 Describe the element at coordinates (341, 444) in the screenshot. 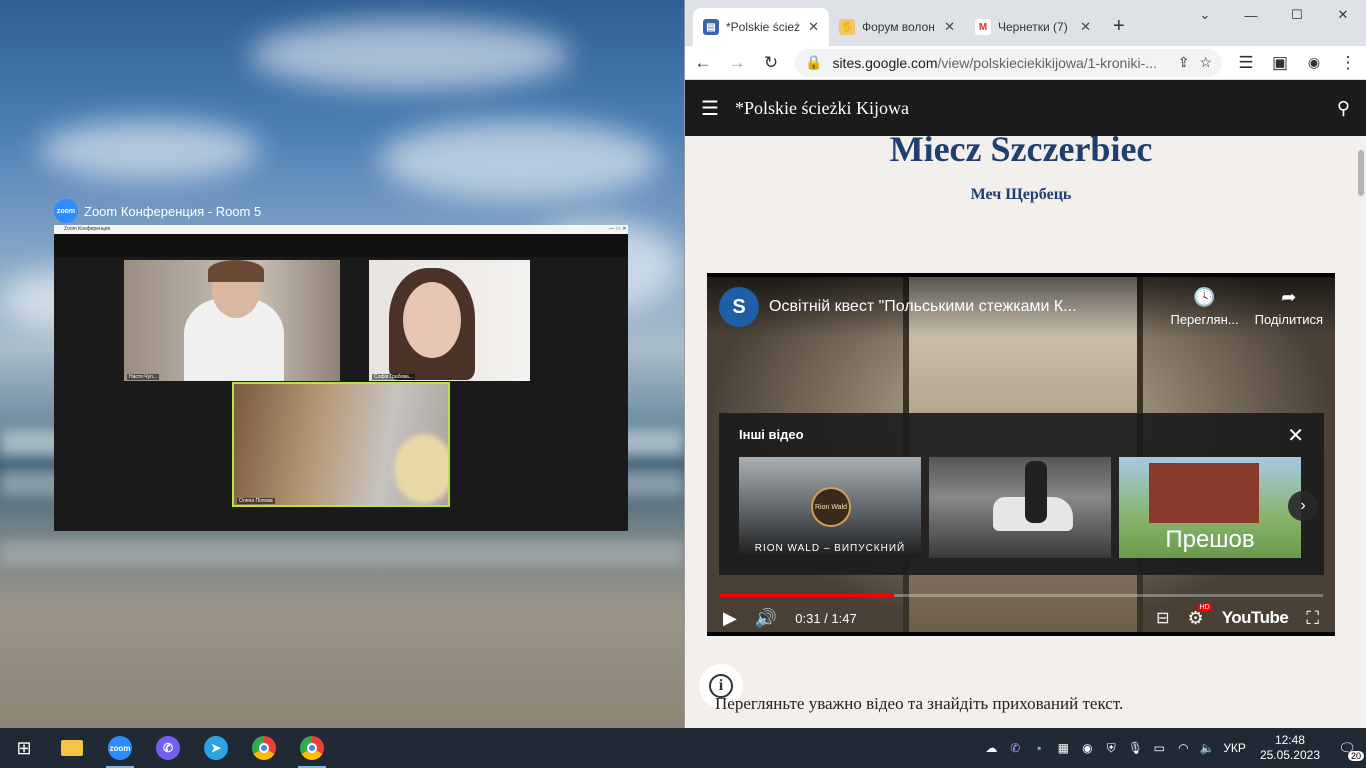

I see `participant-tile-3-active-speaker: Олена Попова` at that location.